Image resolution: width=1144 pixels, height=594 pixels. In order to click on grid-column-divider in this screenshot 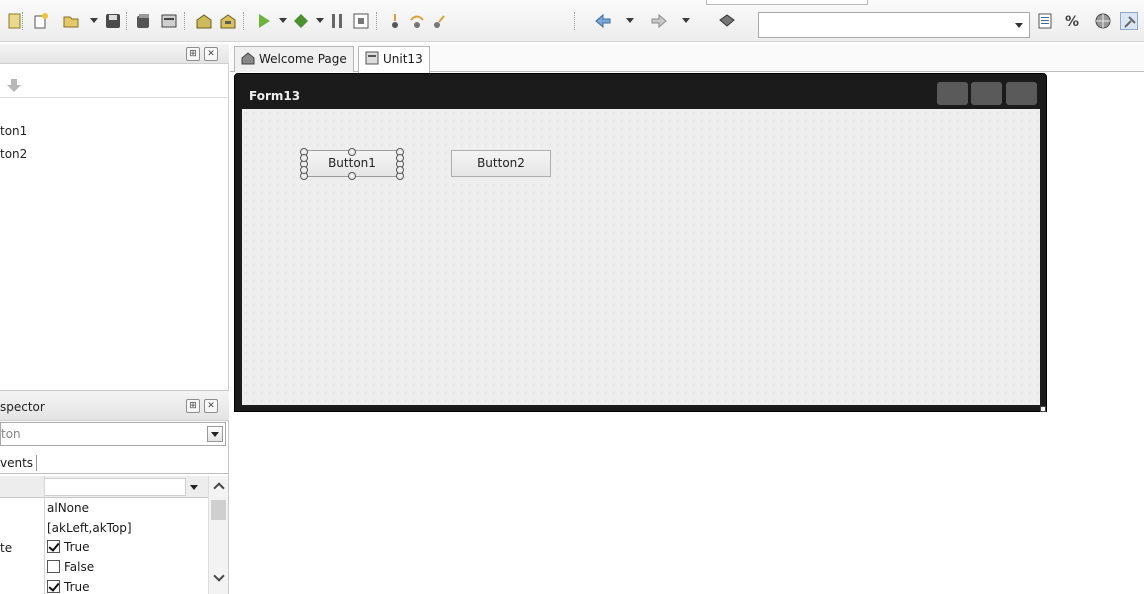, I will do `click(44, 535)`.